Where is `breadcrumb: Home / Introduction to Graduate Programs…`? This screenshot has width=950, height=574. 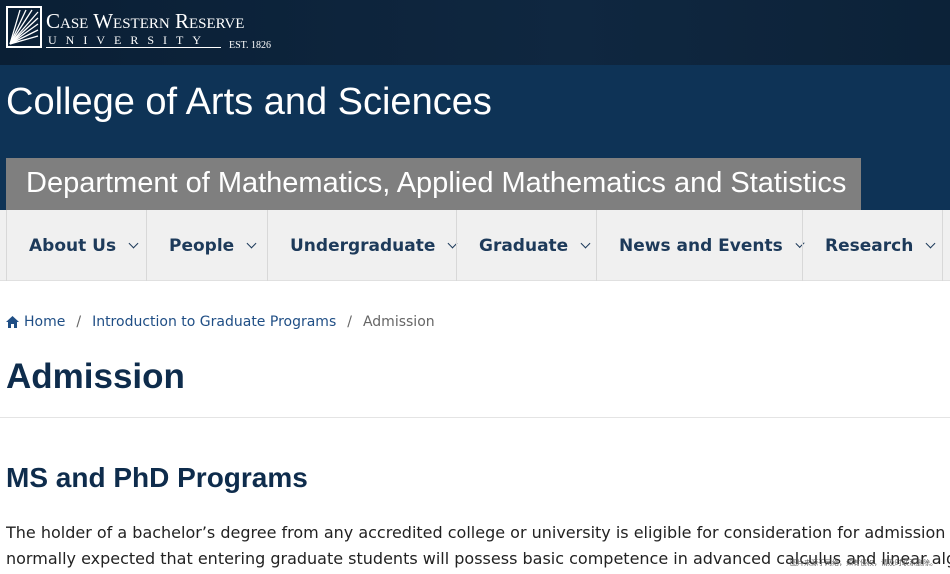
breadcrumb: Home / Introduction to Graduate Programs… is located at coordinates (220, 322).